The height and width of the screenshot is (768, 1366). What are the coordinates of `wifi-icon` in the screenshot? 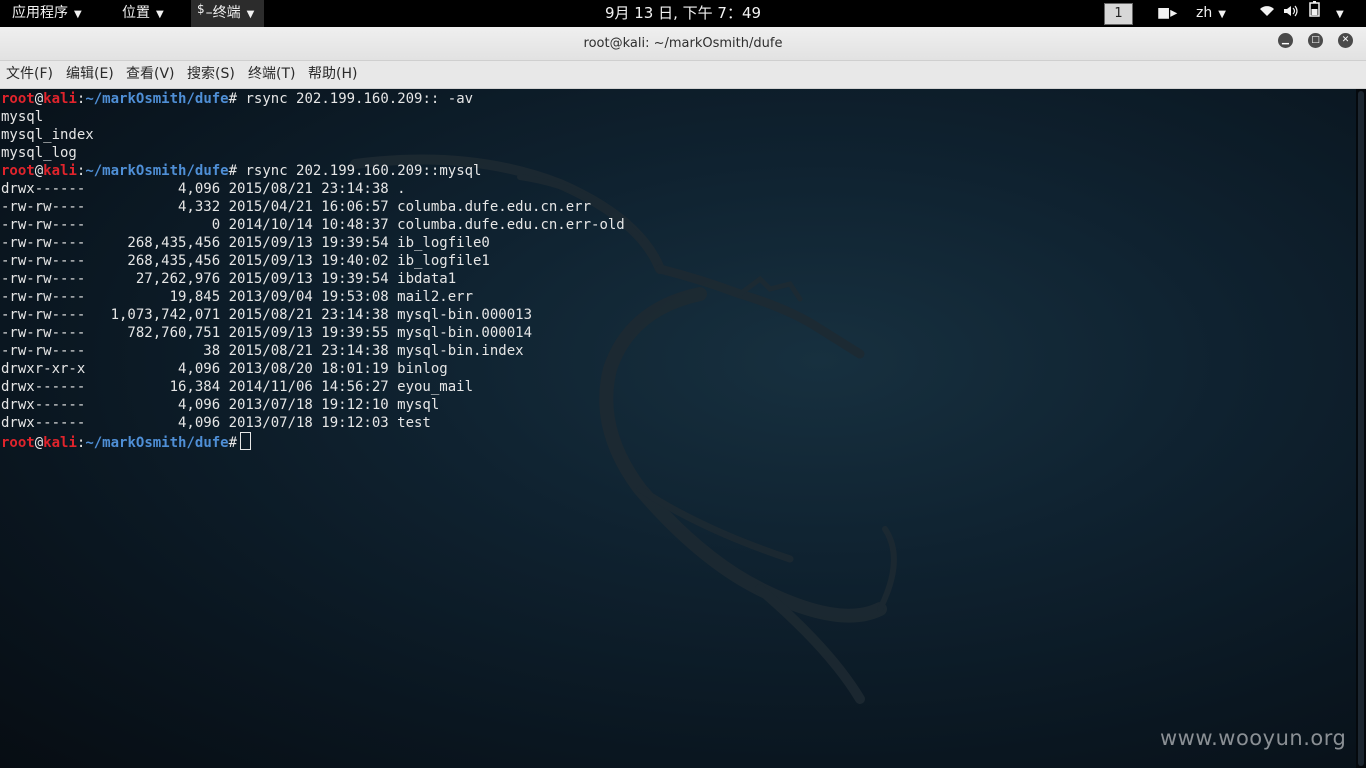 It's located at (1267, 13).